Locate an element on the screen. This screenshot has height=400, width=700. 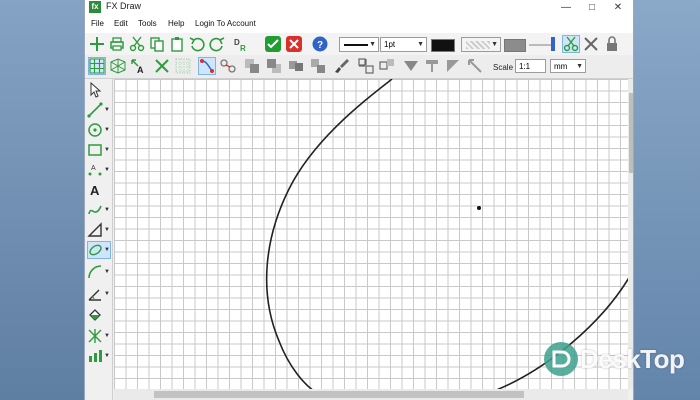
rotate-button is located at coordinates (453, 66).